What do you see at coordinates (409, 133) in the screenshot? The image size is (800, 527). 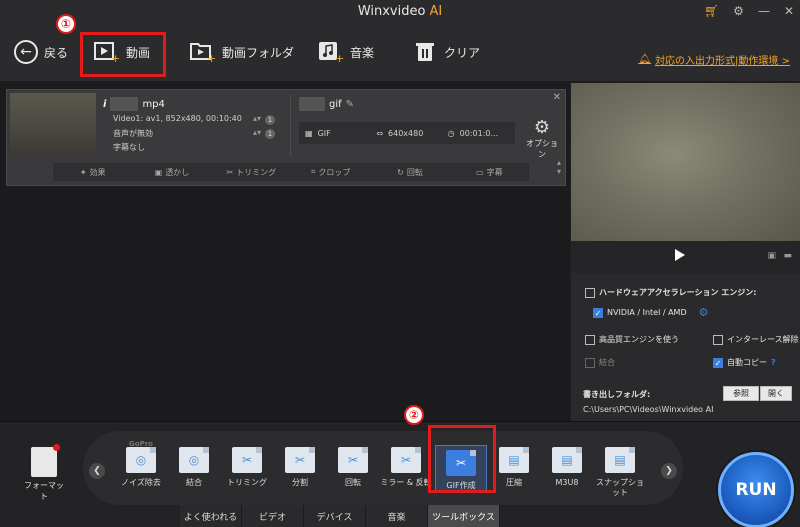 I see `target-resolution: ⇔ 640x480` at bounding box center [409, 133].